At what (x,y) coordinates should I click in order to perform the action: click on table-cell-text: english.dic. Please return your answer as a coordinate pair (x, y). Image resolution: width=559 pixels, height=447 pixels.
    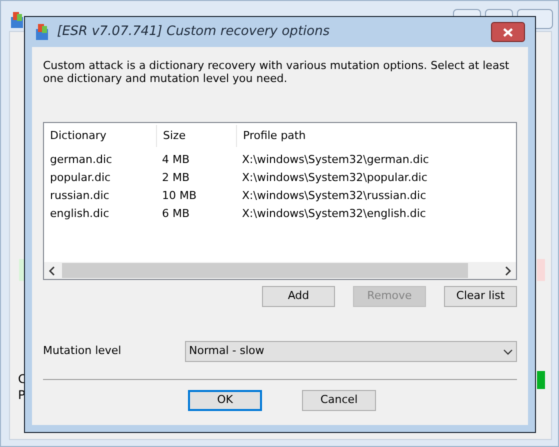
    Looking at the image, I should click on (79, 214).